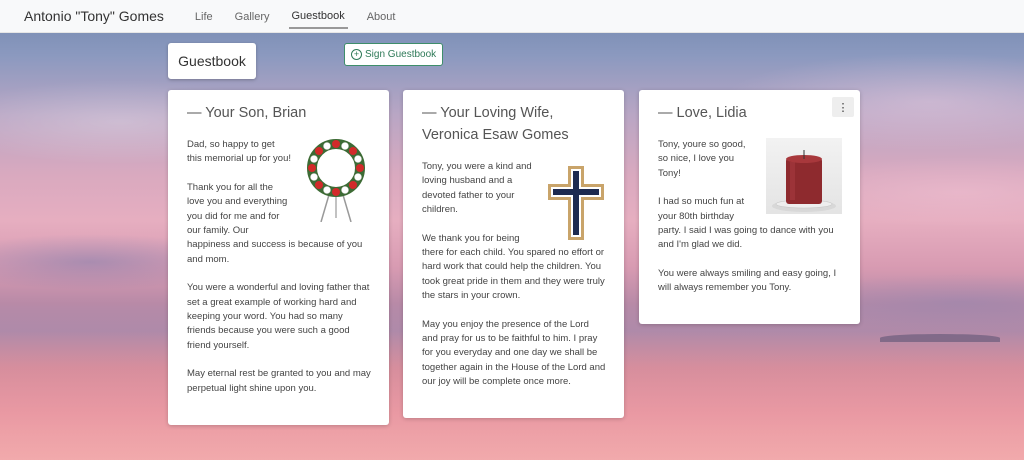 This screenshot has width=1024, height=460. What do you see at coordinates (252, 16) in the screenshot?
I see `nav-link-gallery: Gallery` at bounding box center [252, 16].